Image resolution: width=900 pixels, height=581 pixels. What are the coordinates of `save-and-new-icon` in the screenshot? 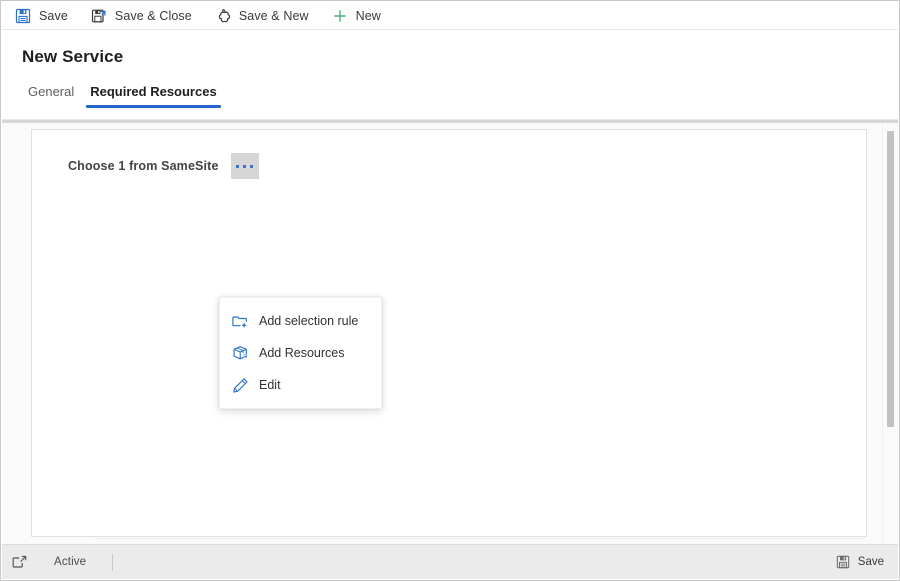 It's located at (223, 16).